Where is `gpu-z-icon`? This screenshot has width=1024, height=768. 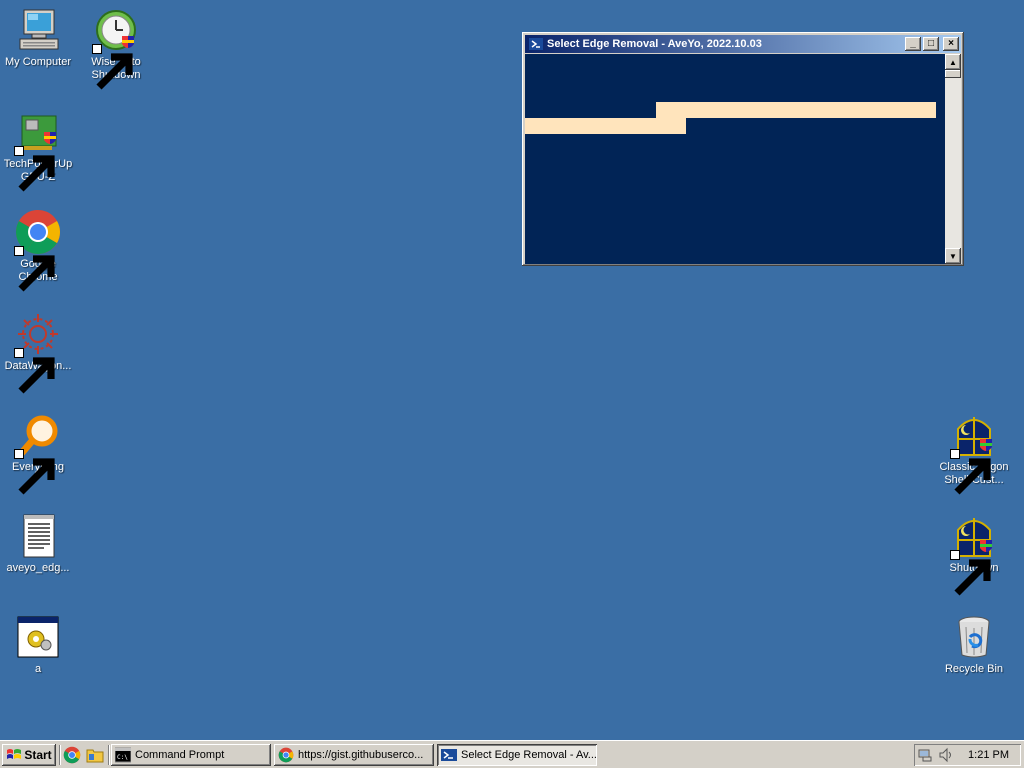 gpu-z-icon is located at coordinates (38, 150).